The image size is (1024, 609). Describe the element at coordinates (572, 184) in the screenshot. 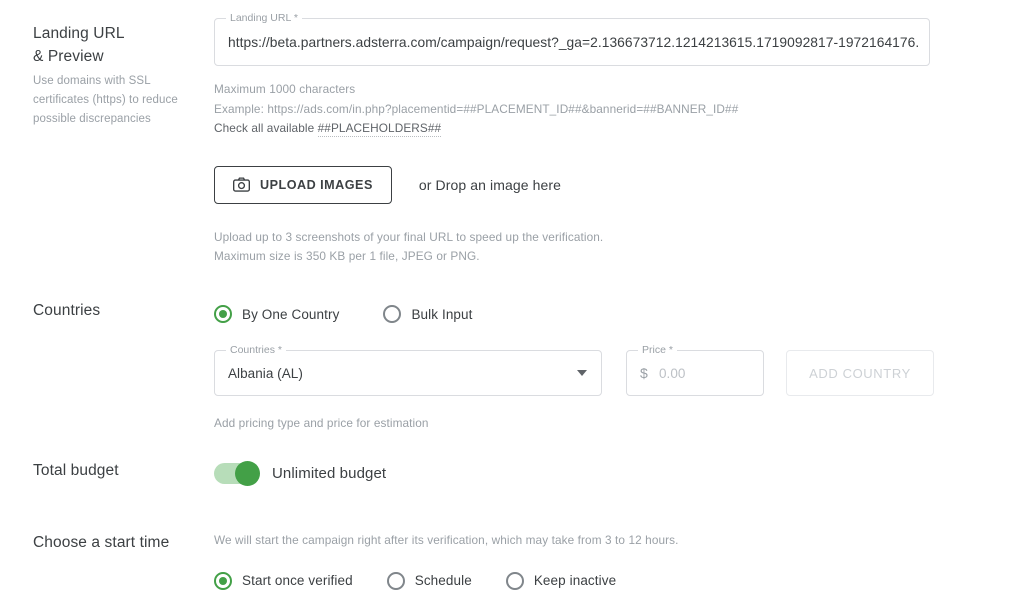

I see `upload-row: UPLOAD IMAGES or Drop an image here` at that location.